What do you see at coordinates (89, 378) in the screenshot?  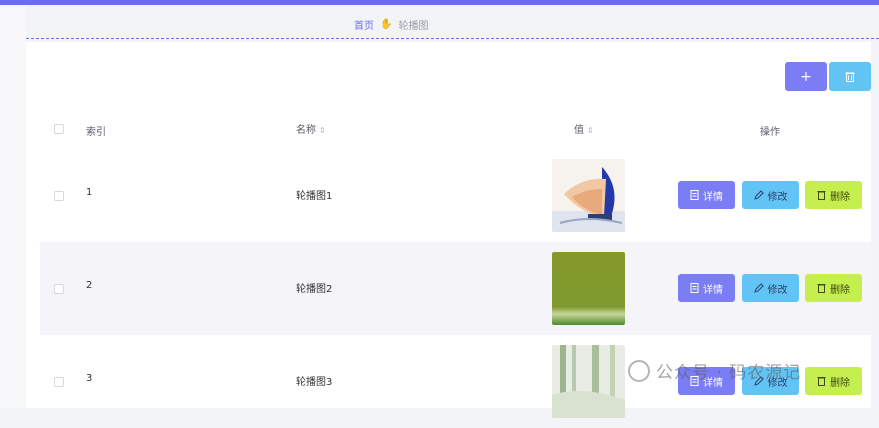 I see `row-index: 3` at bounding box center [89, 378].